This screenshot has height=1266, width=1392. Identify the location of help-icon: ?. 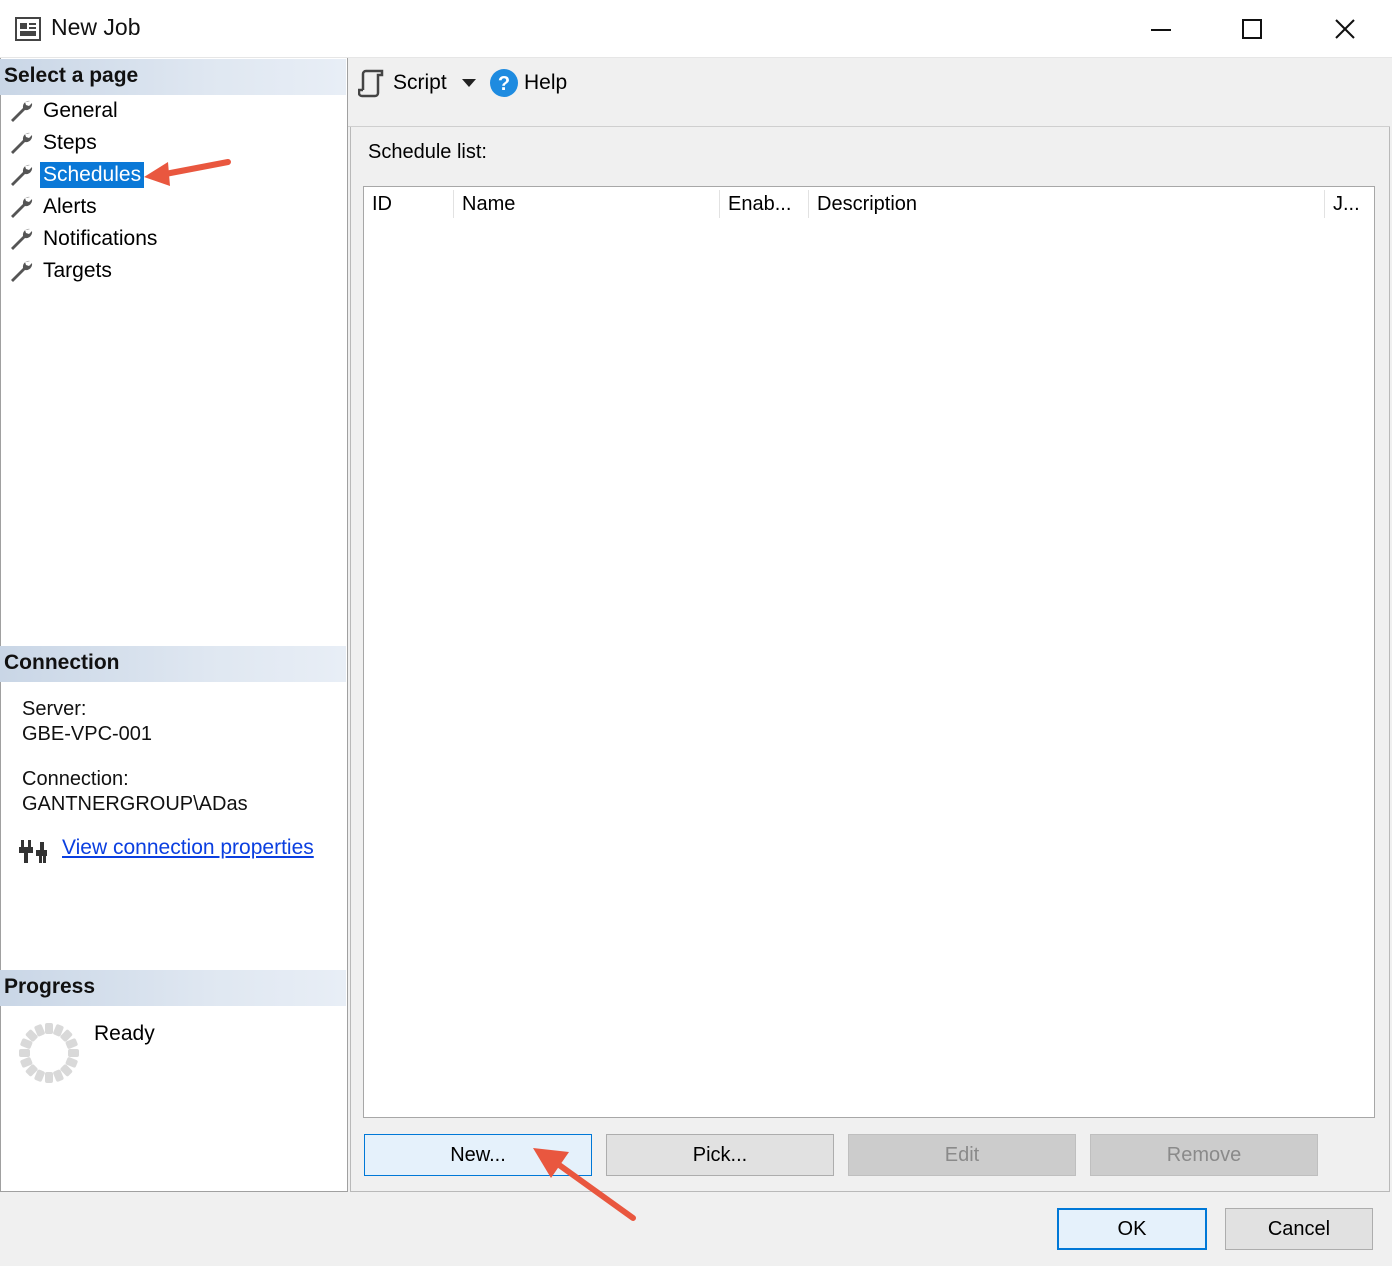
(504, 83).